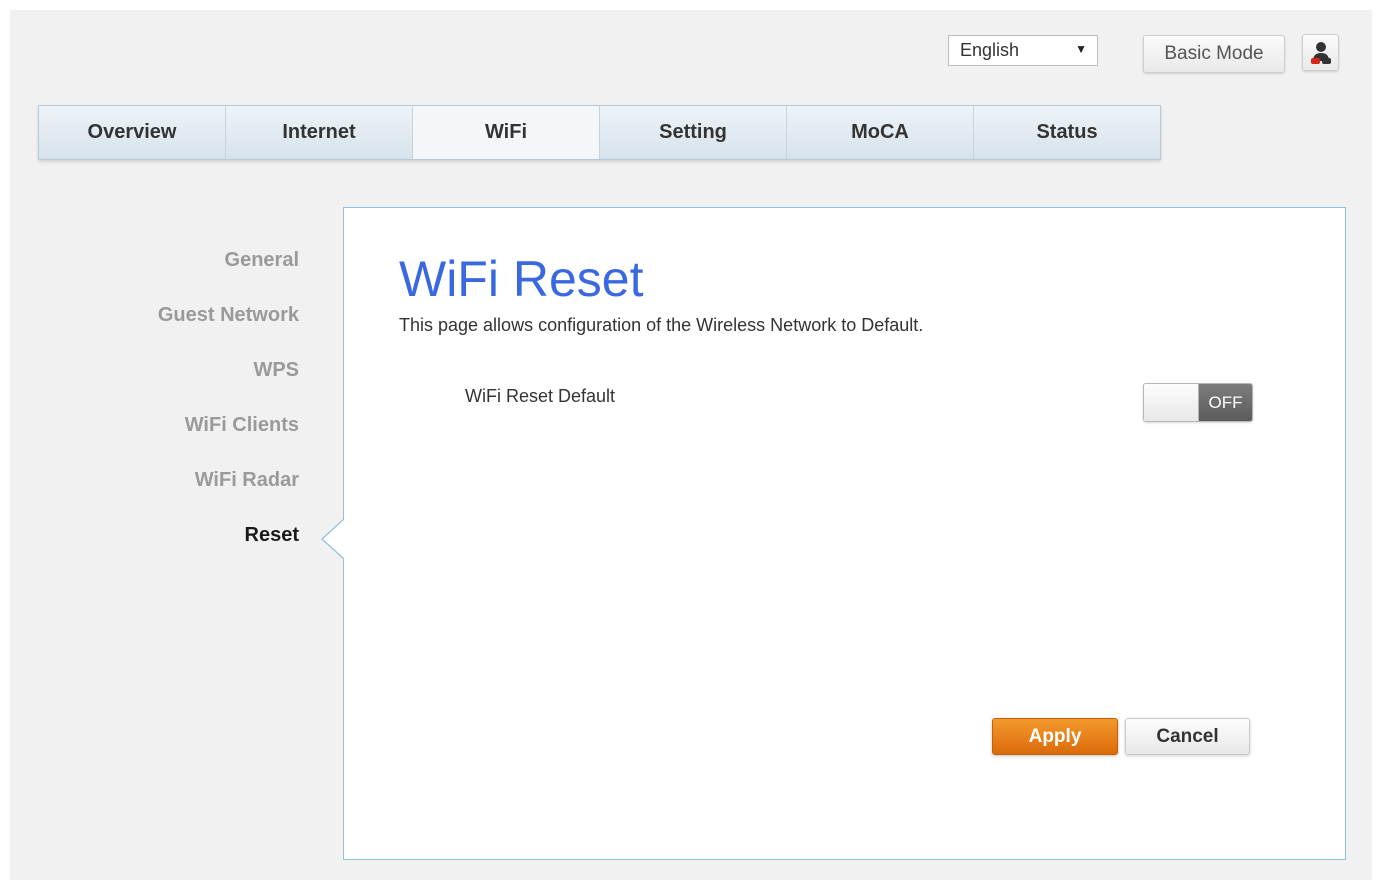  What do you see at coordinates (521, 279) in the screenshot?
I see `page-title: WiFi Reset` at bounding box center [521, 279].